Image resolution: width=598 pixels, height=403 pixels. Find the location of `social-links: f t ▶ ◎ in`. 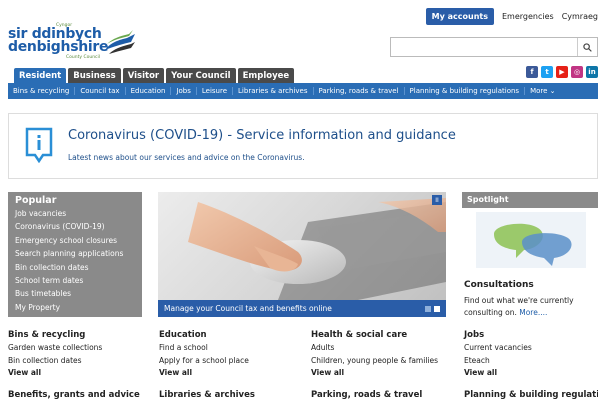

social-links: f t ▶ ◎ in is located at coordinates (562, 72).